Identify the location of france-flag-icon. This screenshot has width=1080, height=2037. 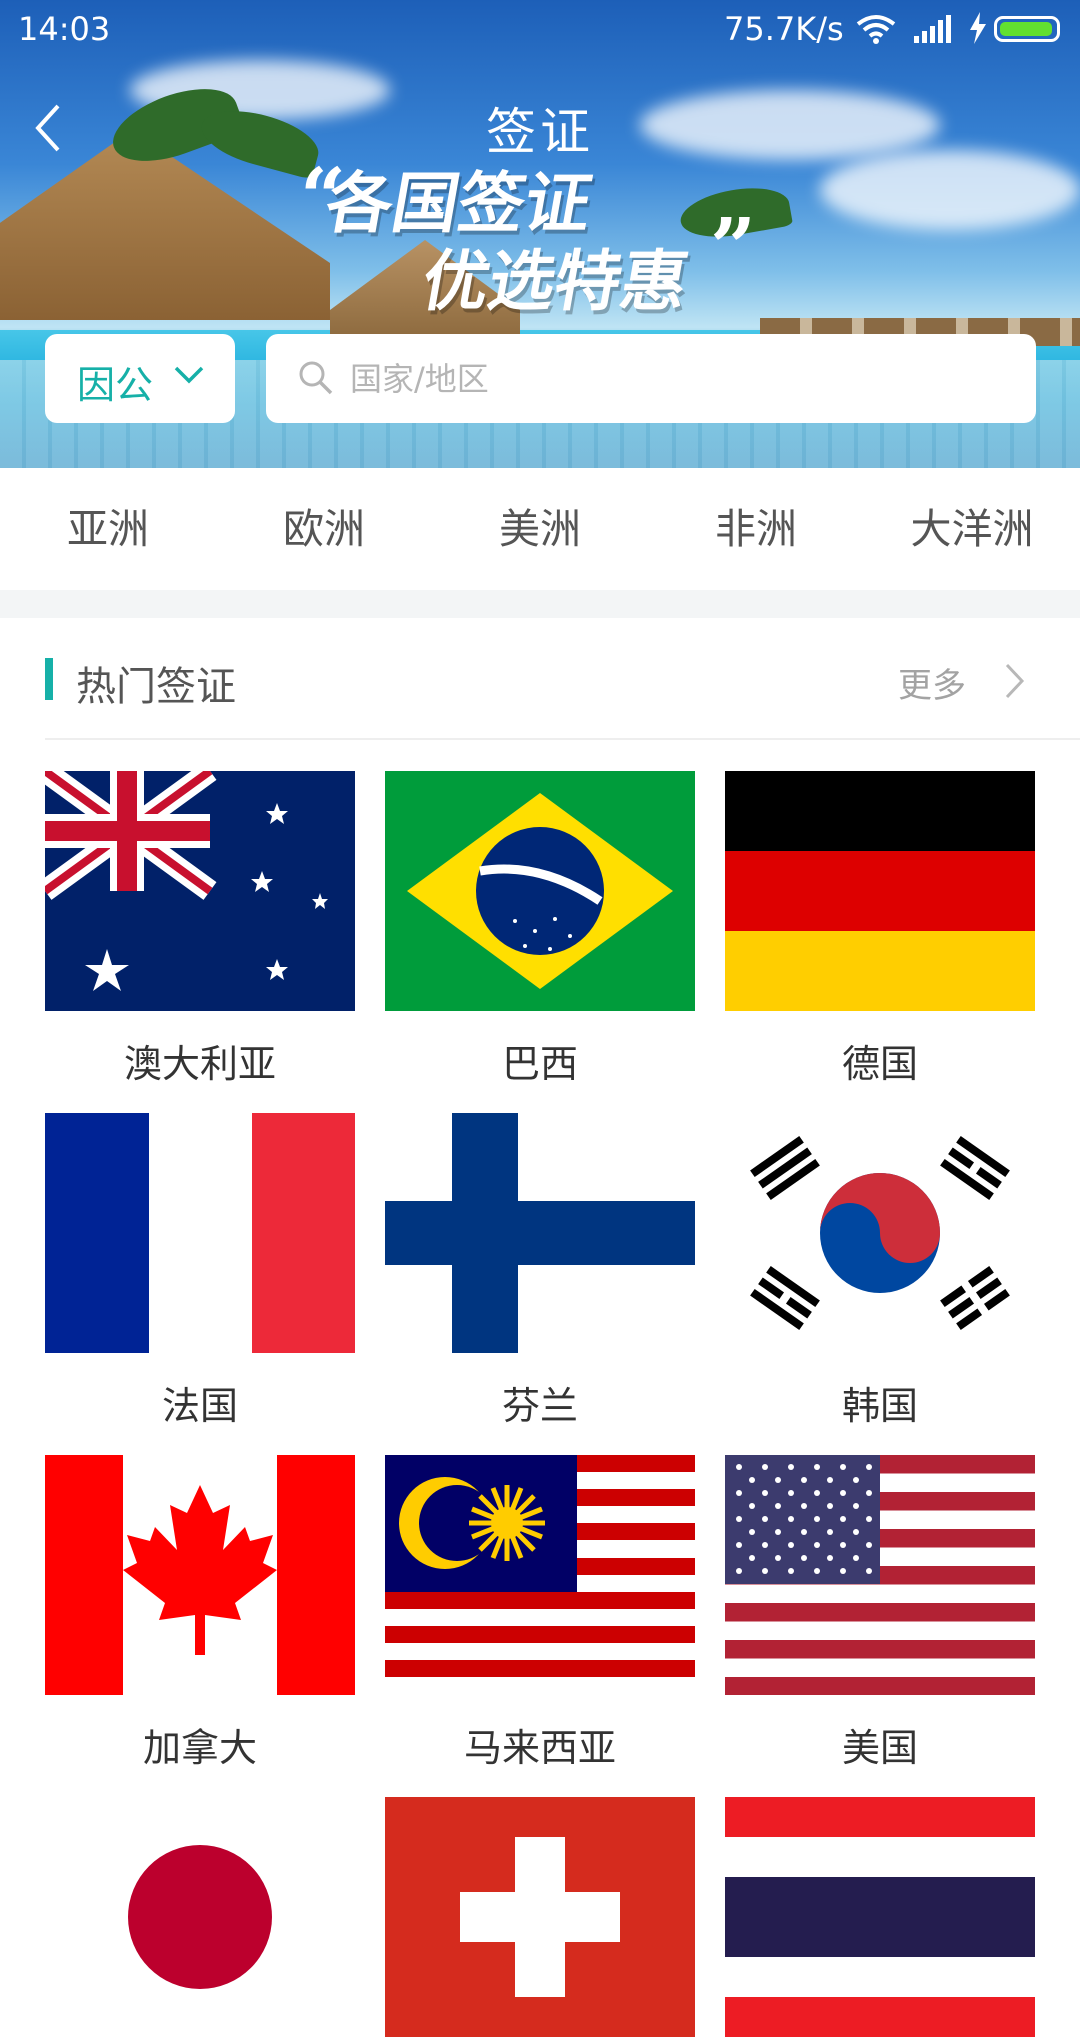
(200, 1233).